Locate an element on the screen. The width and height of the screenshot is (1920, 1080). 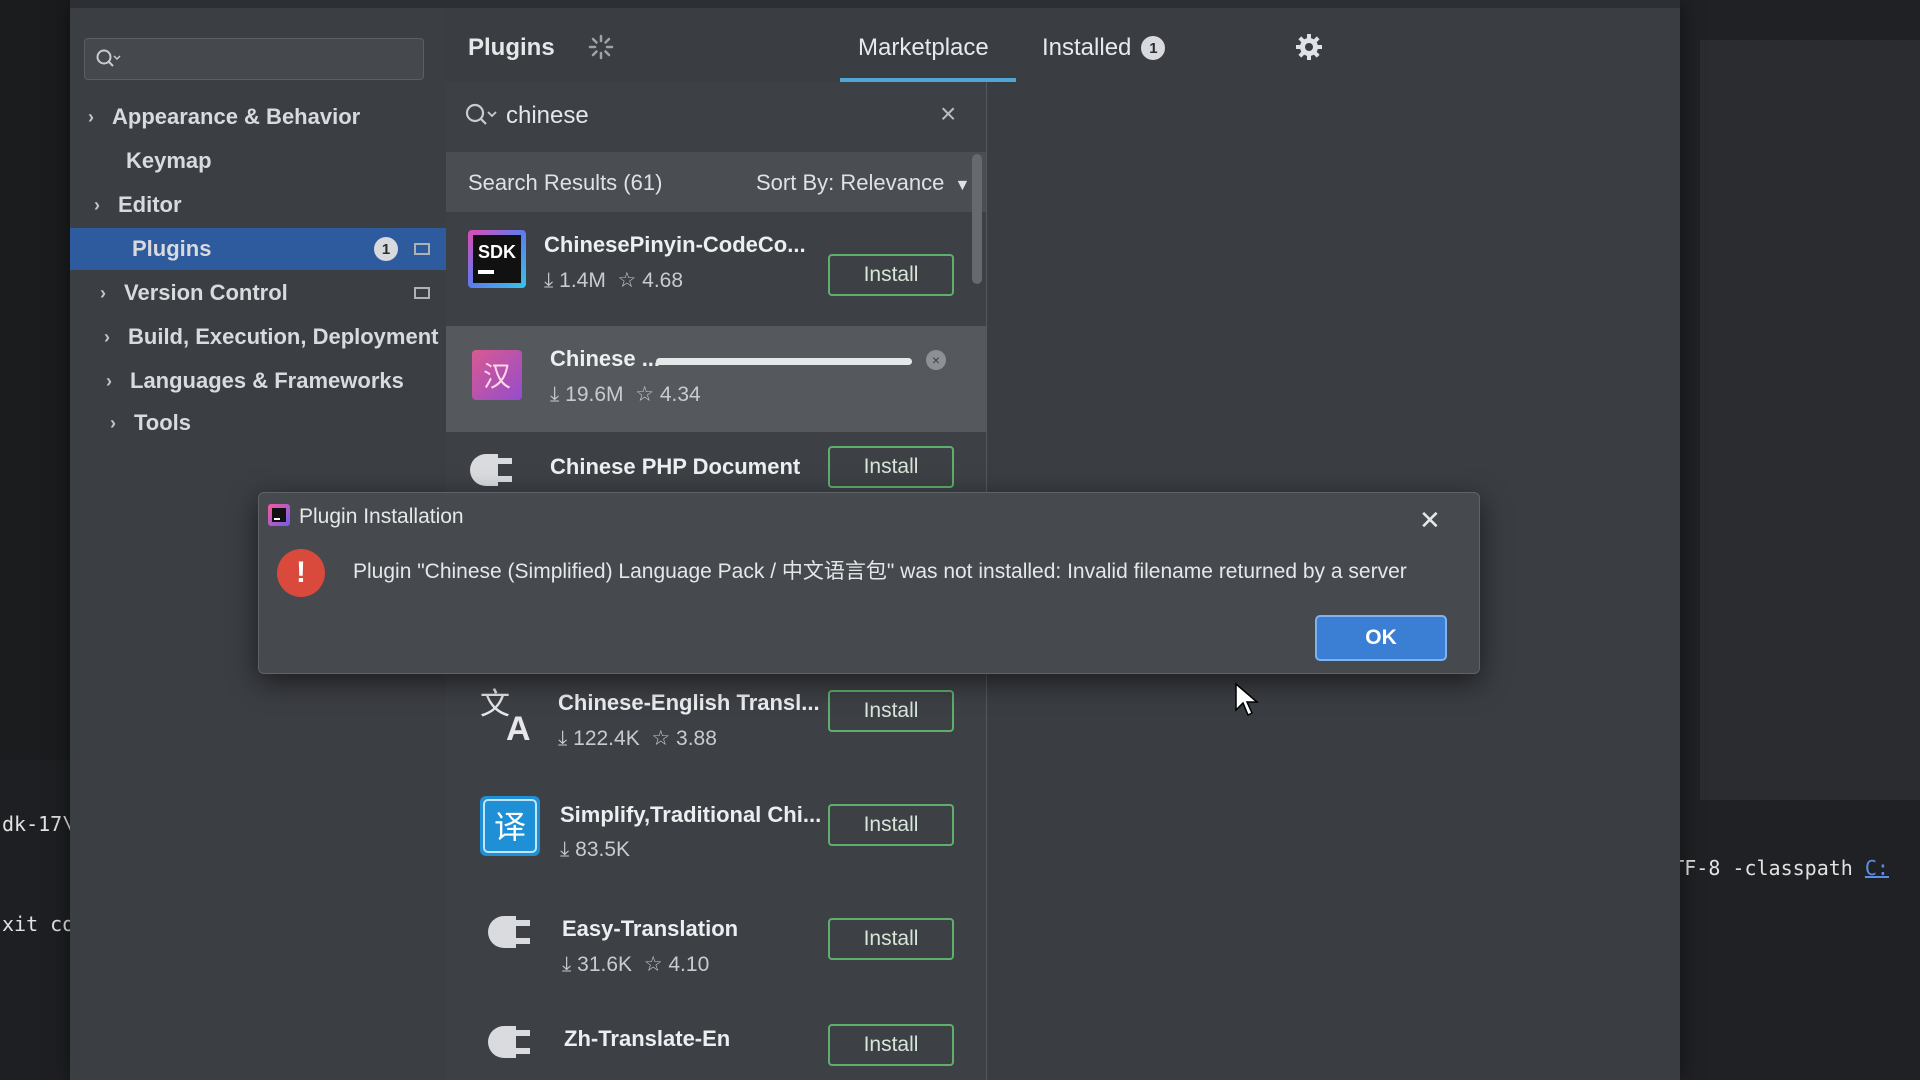
plugins-header: Plugins Marketplace Installed 1 is located at coordinates (1063, 45).